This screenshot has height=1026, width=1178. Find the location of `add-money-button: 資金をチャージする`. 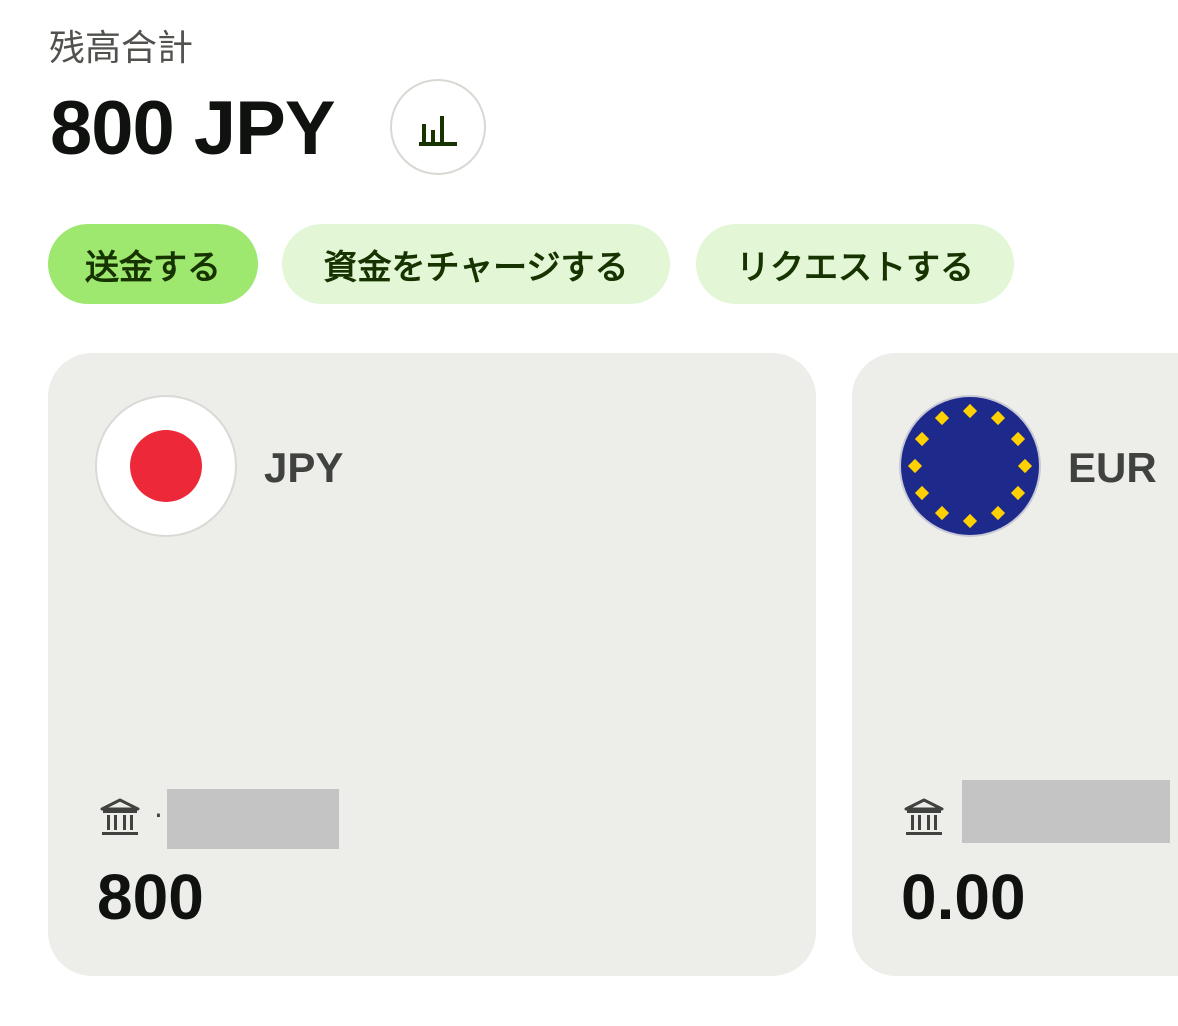

add-money-button: 資金をチャージする is located at coordinates (476, 264).